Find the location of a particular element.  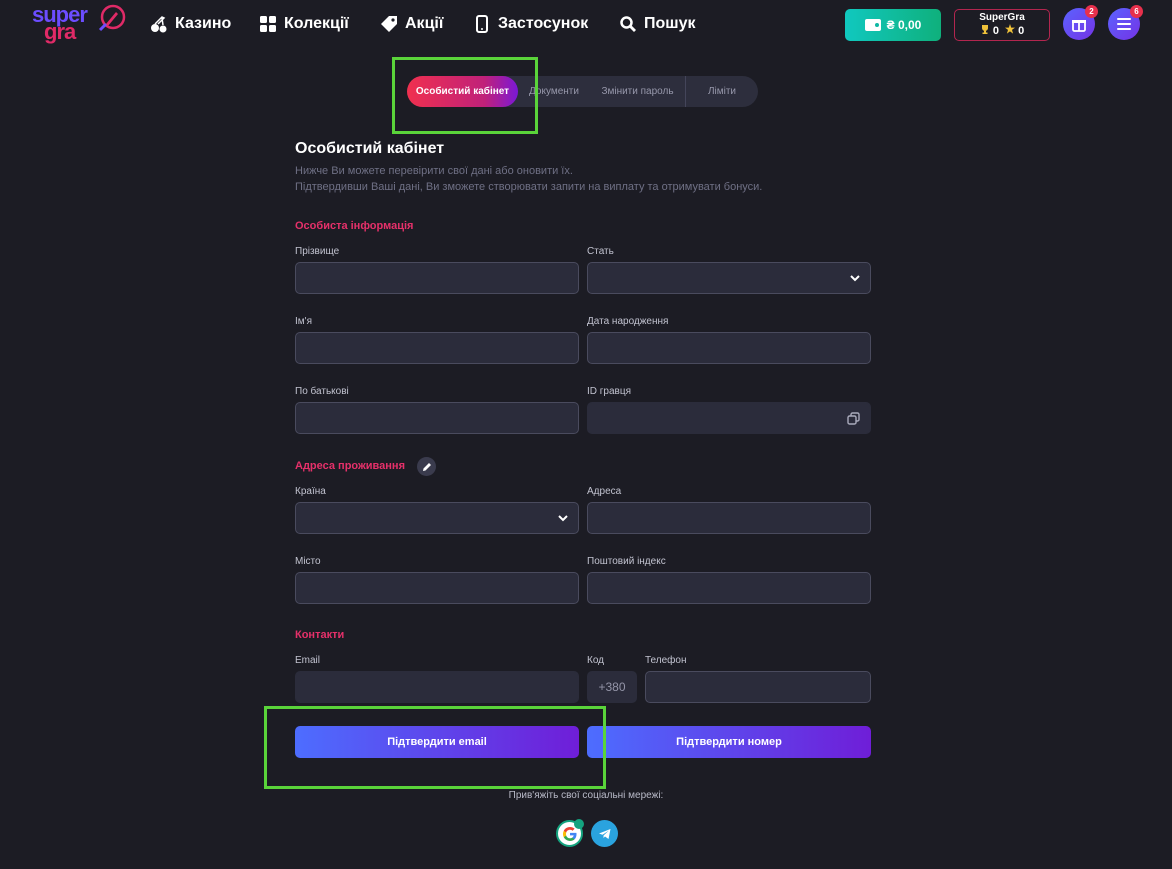

nav-casino: Казино is located at coordinates (190, 24).